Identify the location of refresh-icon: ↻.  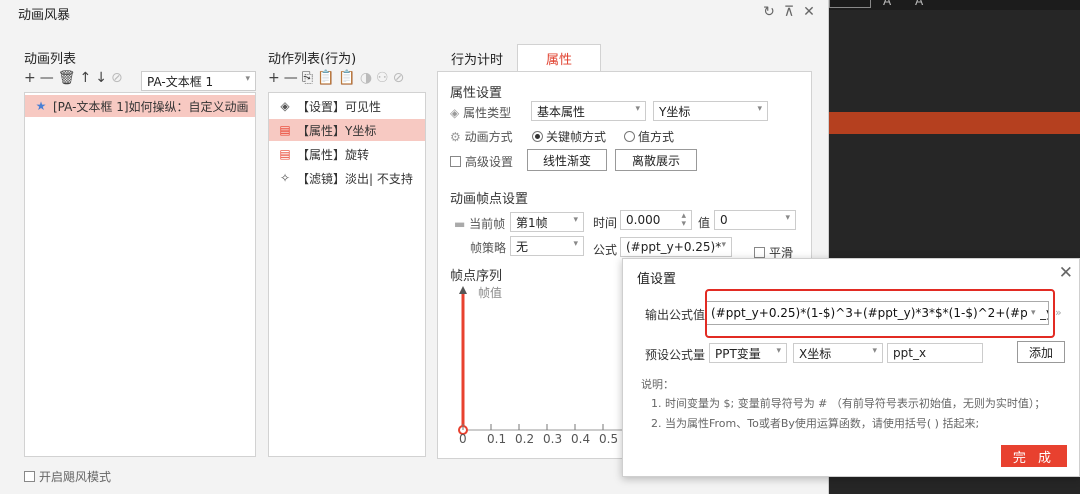
(769, 12).